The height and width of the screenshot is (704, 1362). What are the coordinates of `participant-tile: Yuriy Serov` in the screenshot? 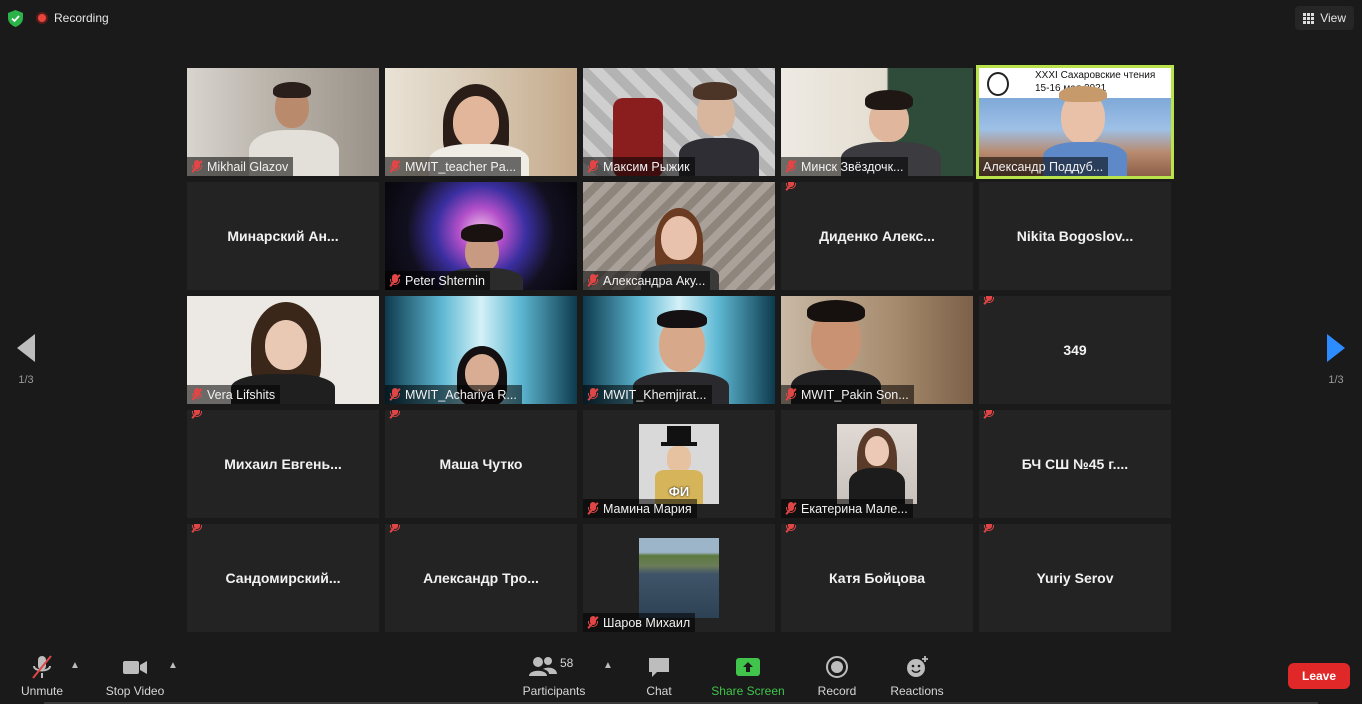 It's located at (1075, 578).